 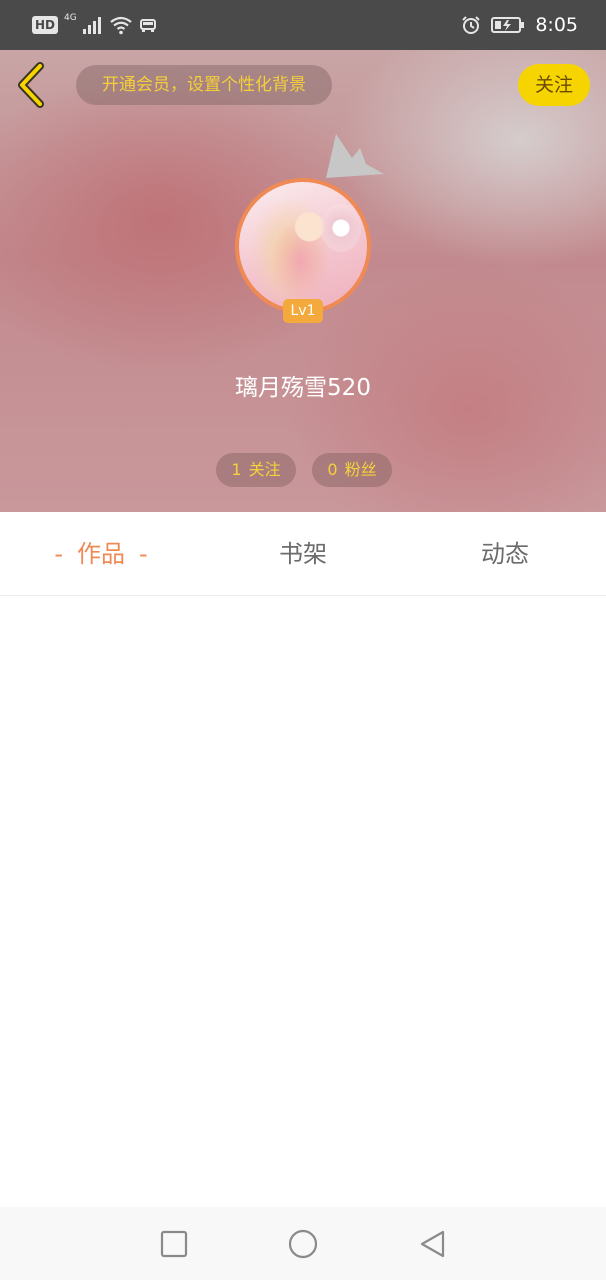 I want to click on fans-count-button: 0 粉丝, so click(x=352, y=470).